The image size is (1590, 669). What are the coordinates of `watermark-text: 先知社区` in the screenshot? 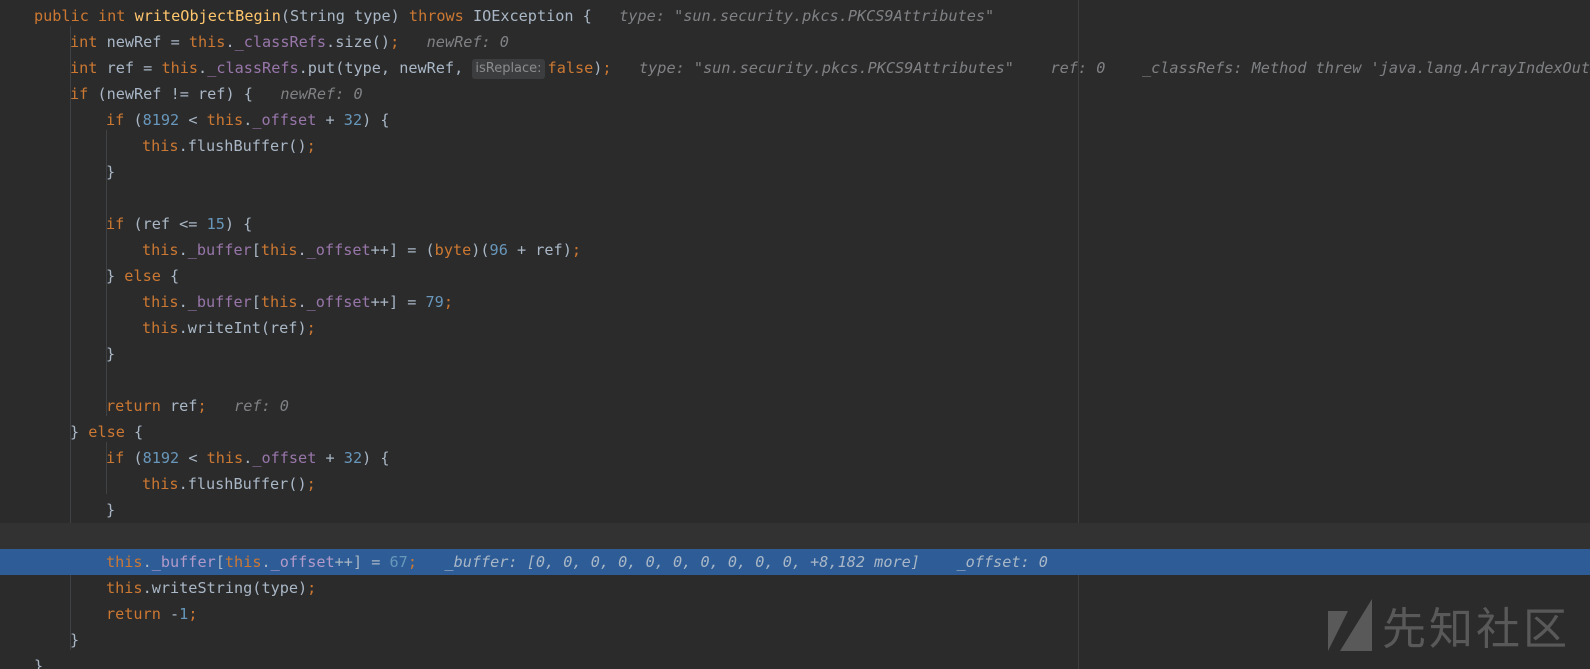 It's located at (1476, 629).